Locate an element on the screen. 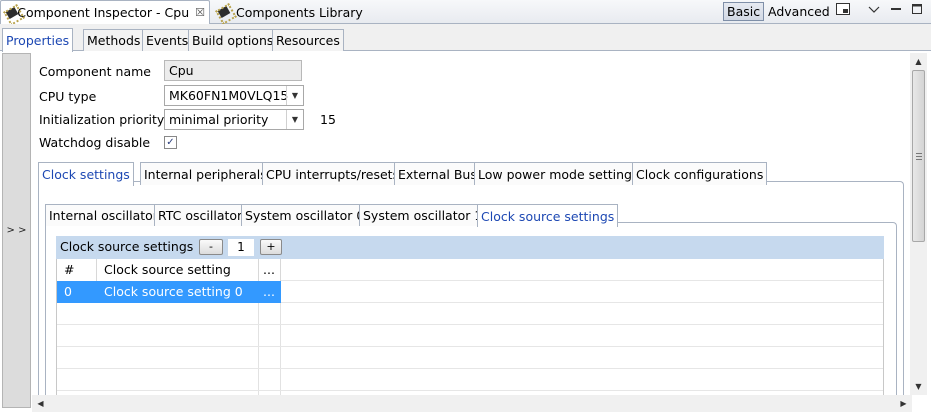 This screenshot has height=412, width=931. row-count-field: 1 is located at coordinates (241, 247).